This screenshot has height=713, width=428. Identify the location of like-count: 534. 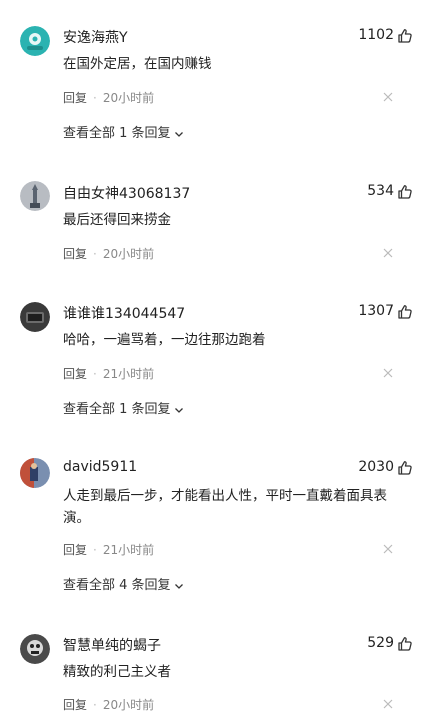
(380, 191).